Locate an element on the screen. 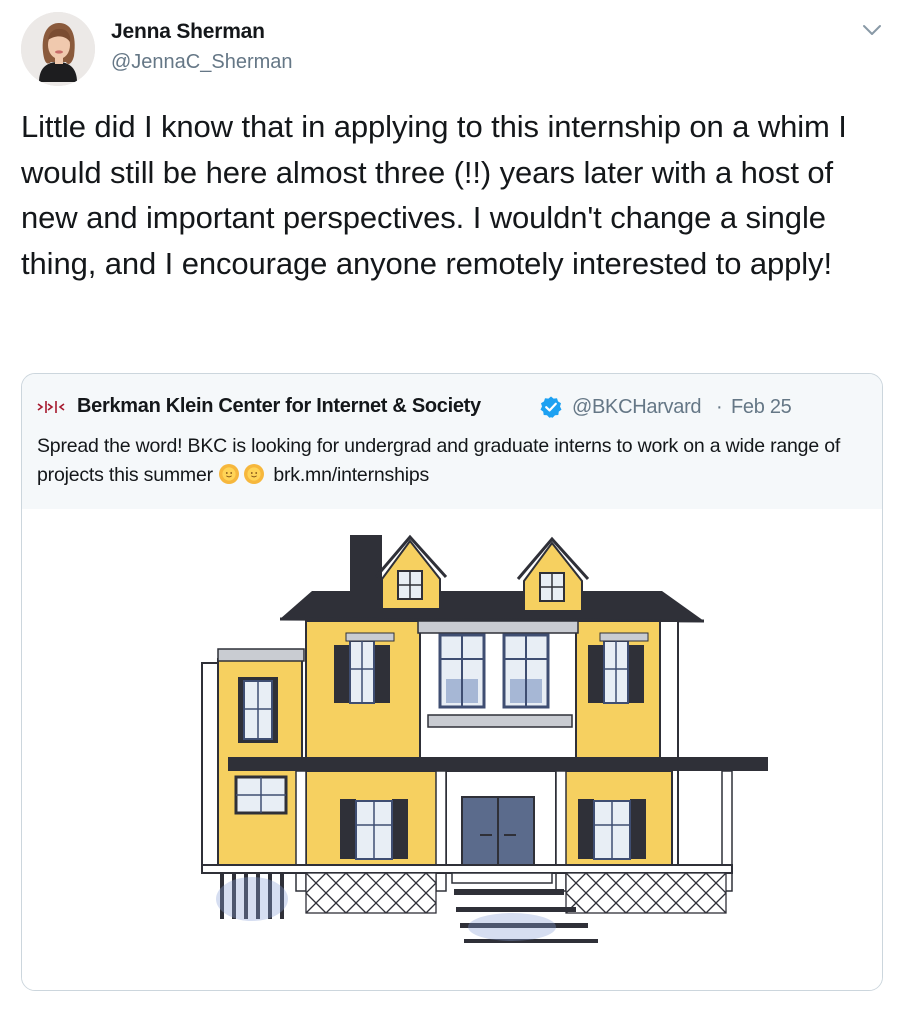 This screenshot has width=900, height=1017. bkc-logo-icon is located at coordinates (56, 407).